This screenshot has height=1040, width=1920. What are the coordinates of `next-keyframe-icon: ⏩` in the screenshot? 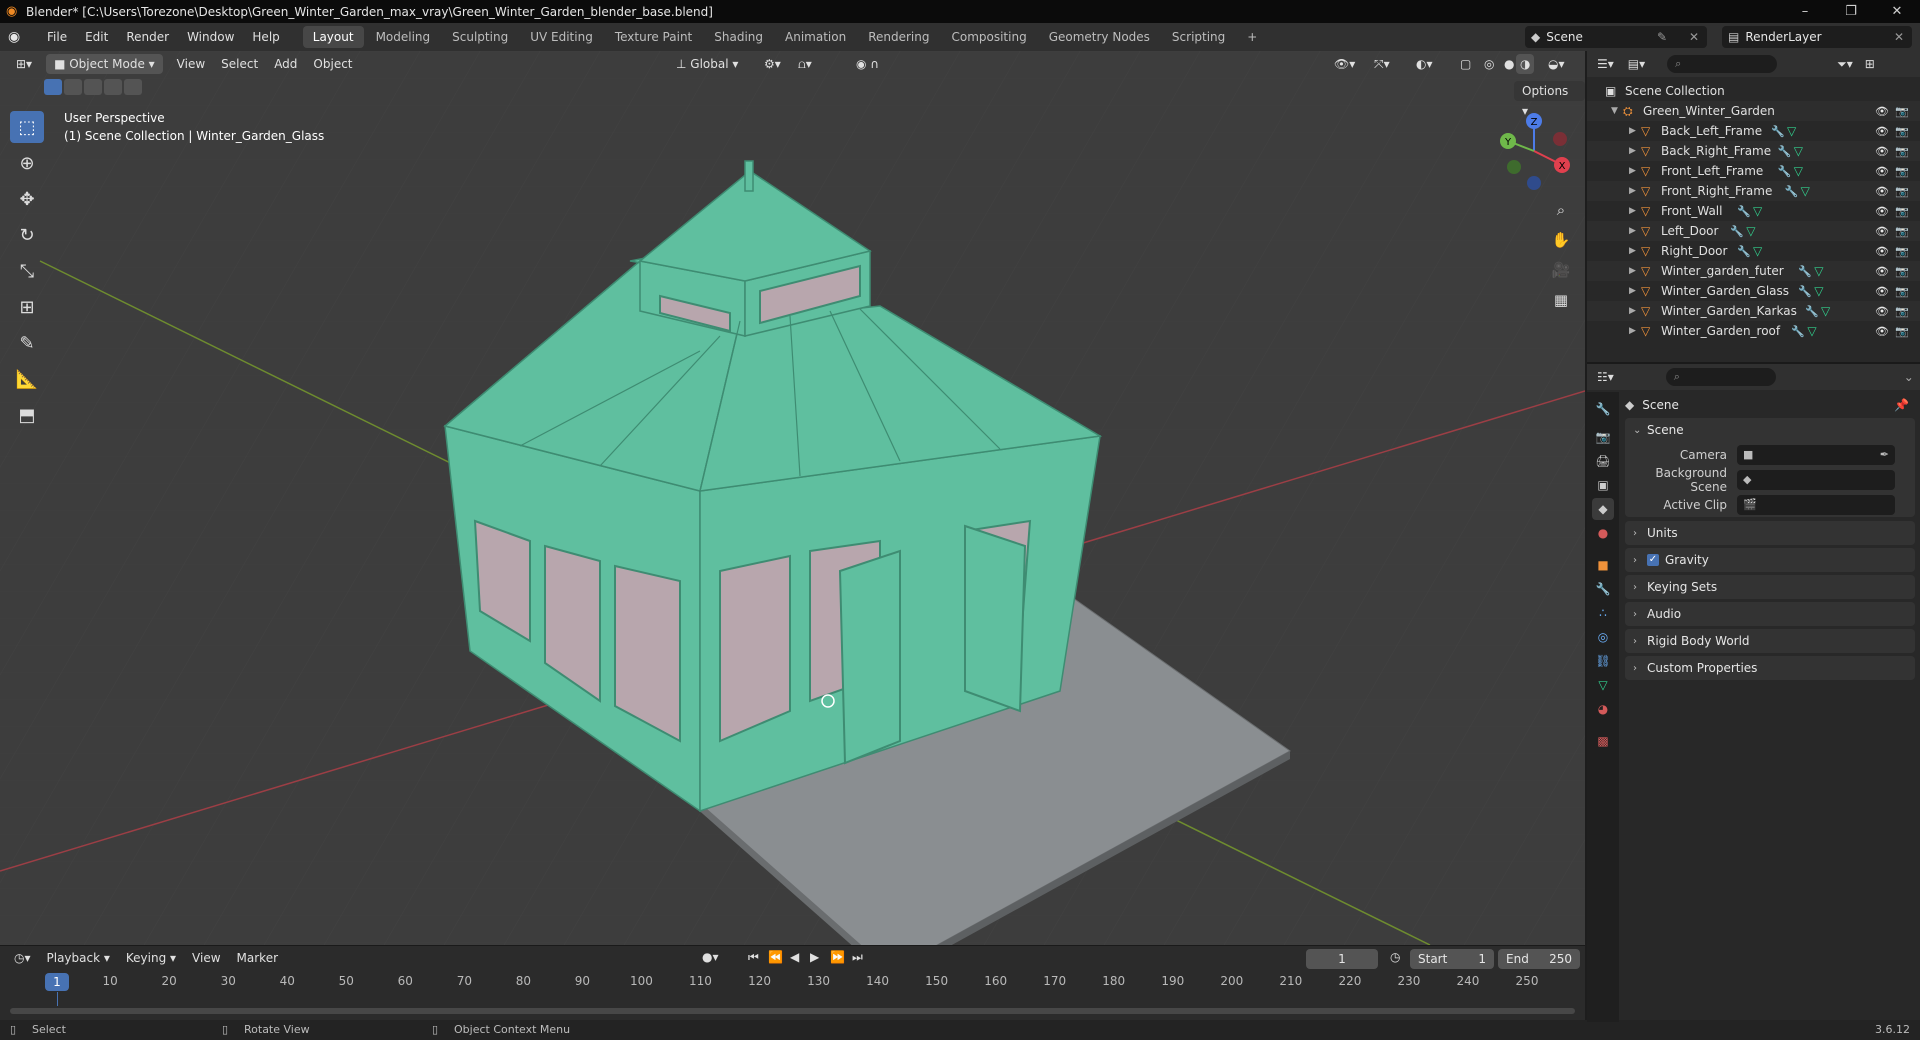 It's located at (837, 957).